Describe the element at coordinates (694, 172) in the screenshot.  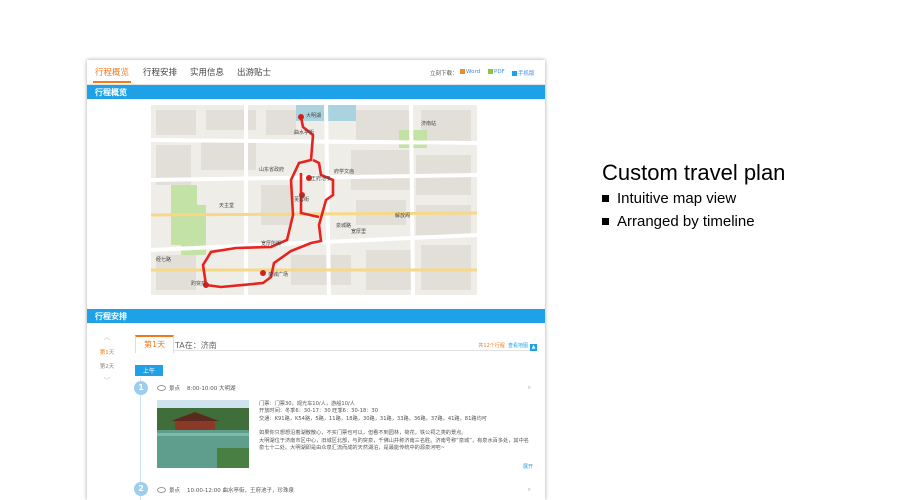
I see `headline: Custom travel plan` at that location.